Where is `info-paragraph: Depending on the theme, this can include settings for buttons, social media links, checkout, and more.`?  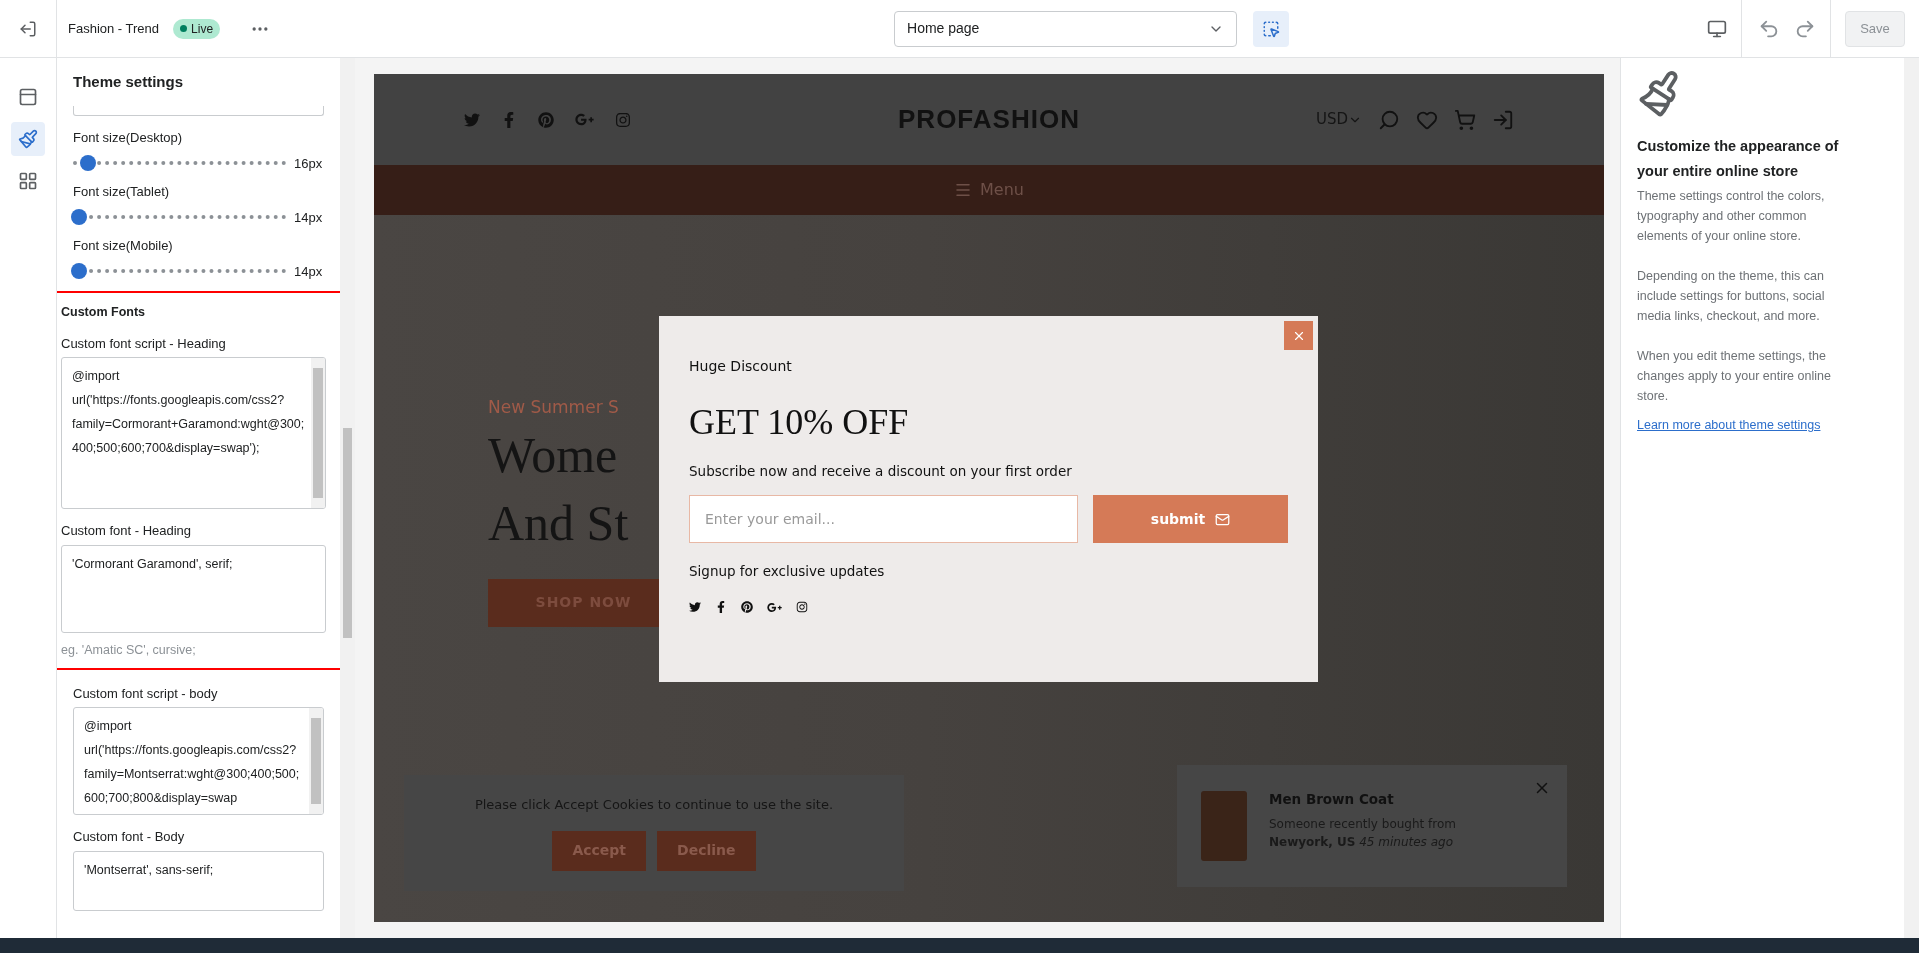
info-paragraph: Depending on the theme, this can include settings for buttons, social media links, checkout, and more. is located at coordinates (1731, 296).